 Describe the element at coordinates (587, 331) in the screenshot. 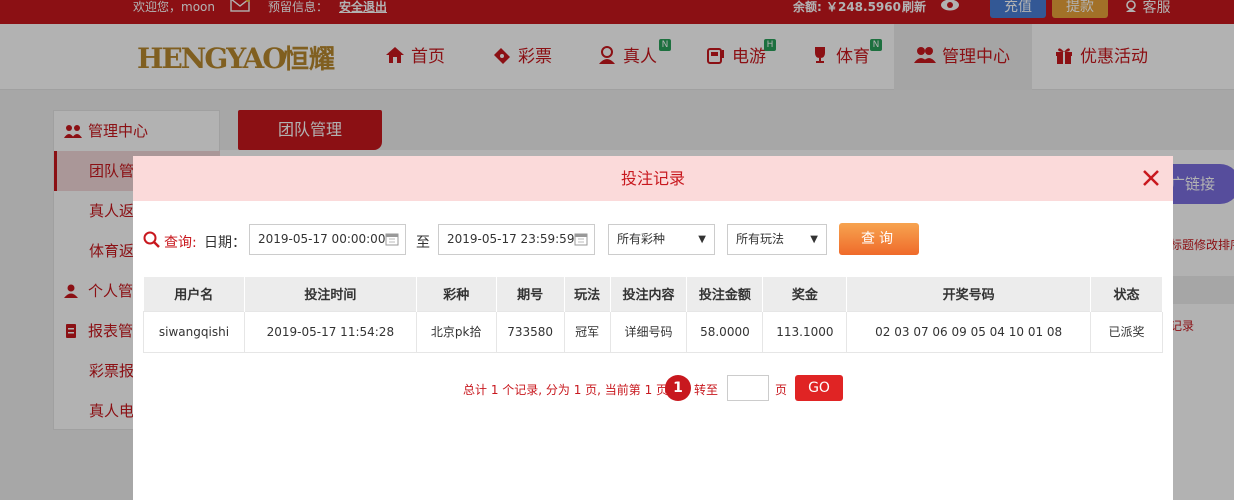

I see `cell-play: 冠军` at that location.